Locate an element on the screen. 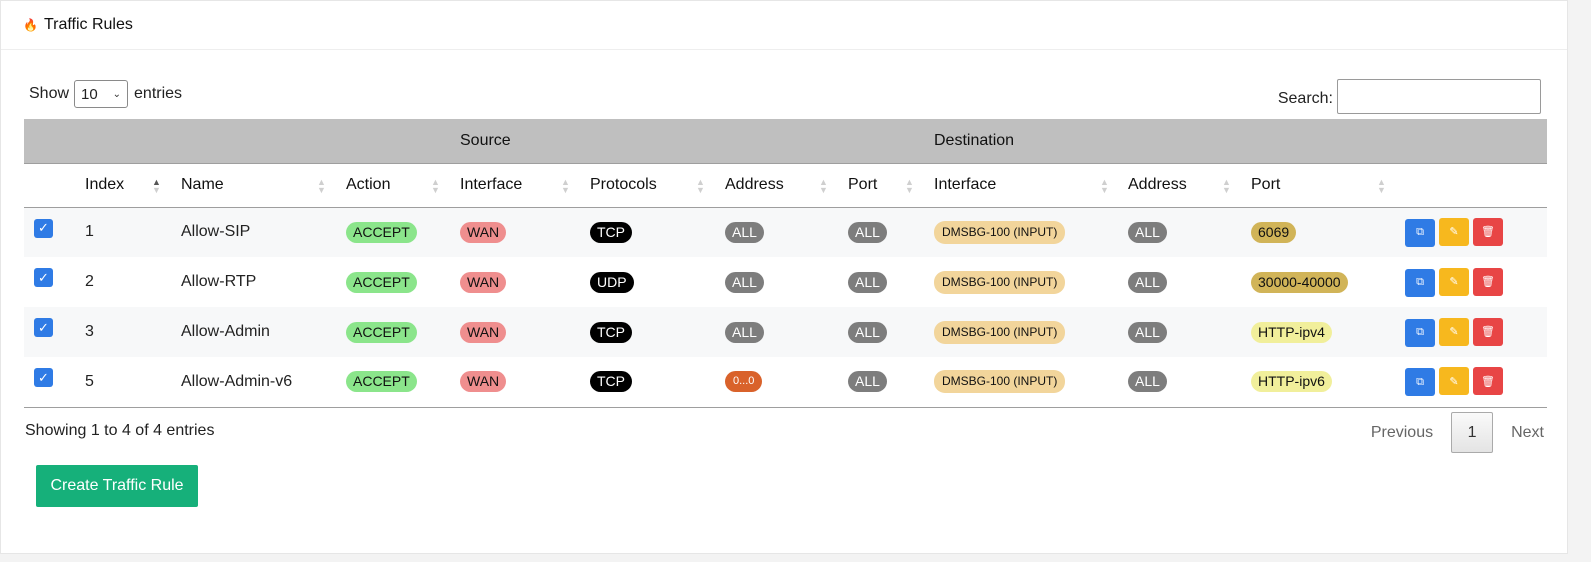  next-button: Next is located at coordinates (1527, 433).